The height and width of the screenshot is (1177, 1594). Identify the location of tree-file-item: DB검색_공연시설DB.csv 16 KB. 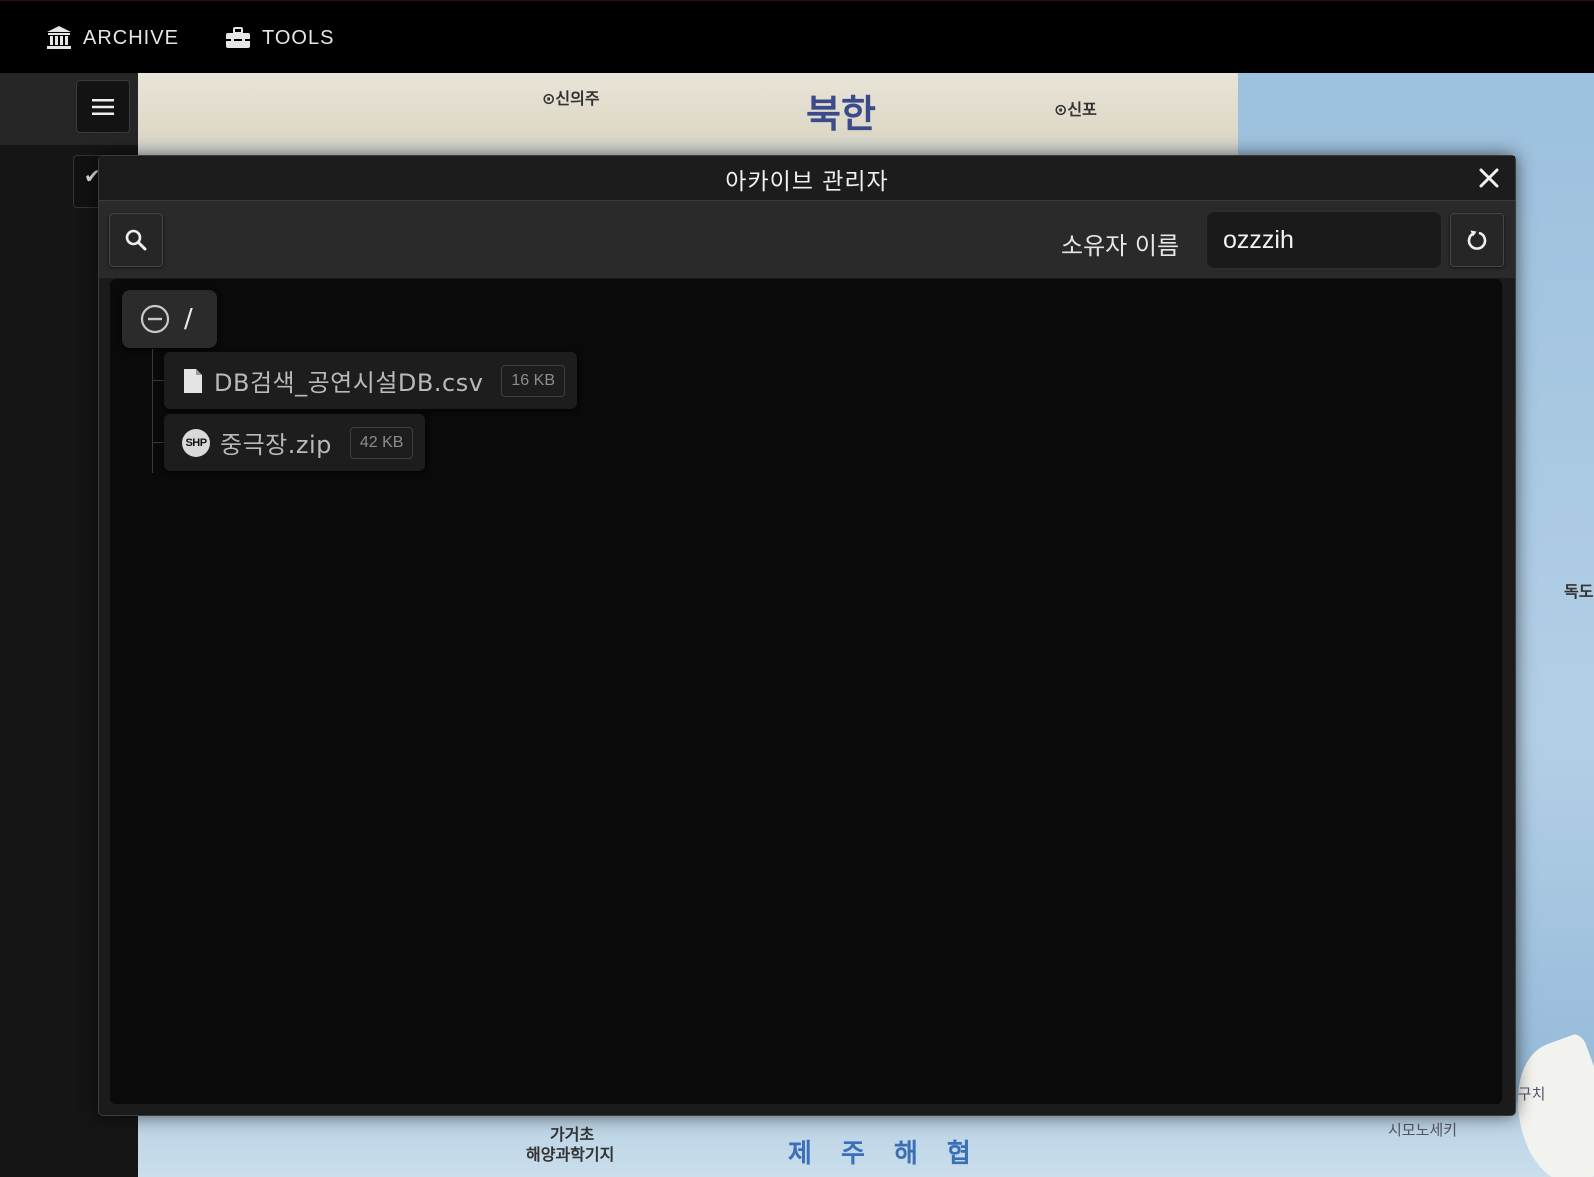
(370, 380).